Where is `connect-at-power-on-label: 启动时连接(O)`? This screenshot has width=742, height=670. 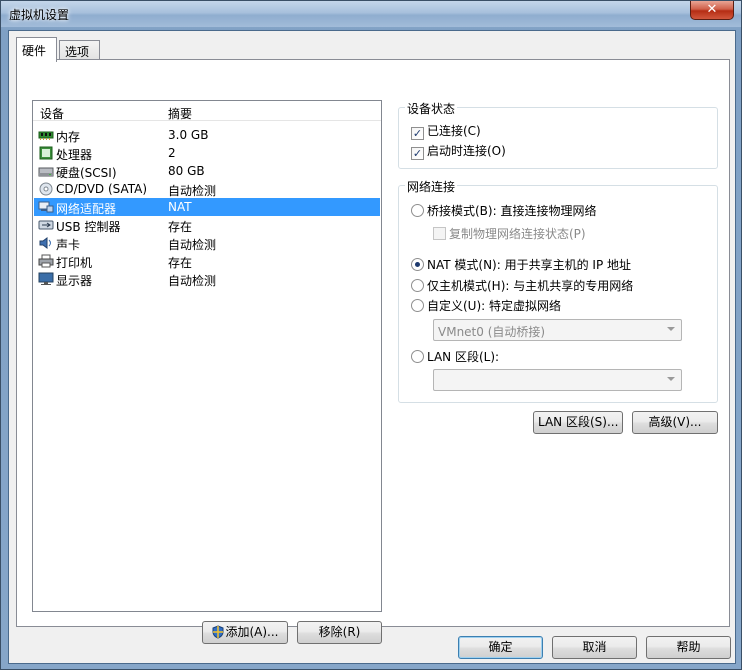 connect-at-power-on-label: 启动时连接(O) is located at coordinates (466, 151).